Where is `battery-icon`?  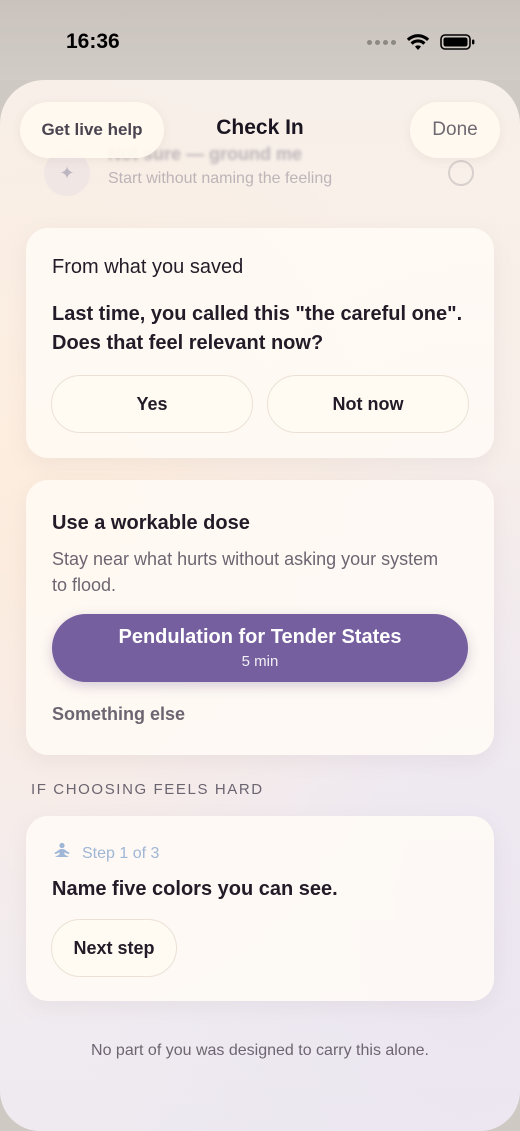
battery-icon is located at coordinates (457, 42).